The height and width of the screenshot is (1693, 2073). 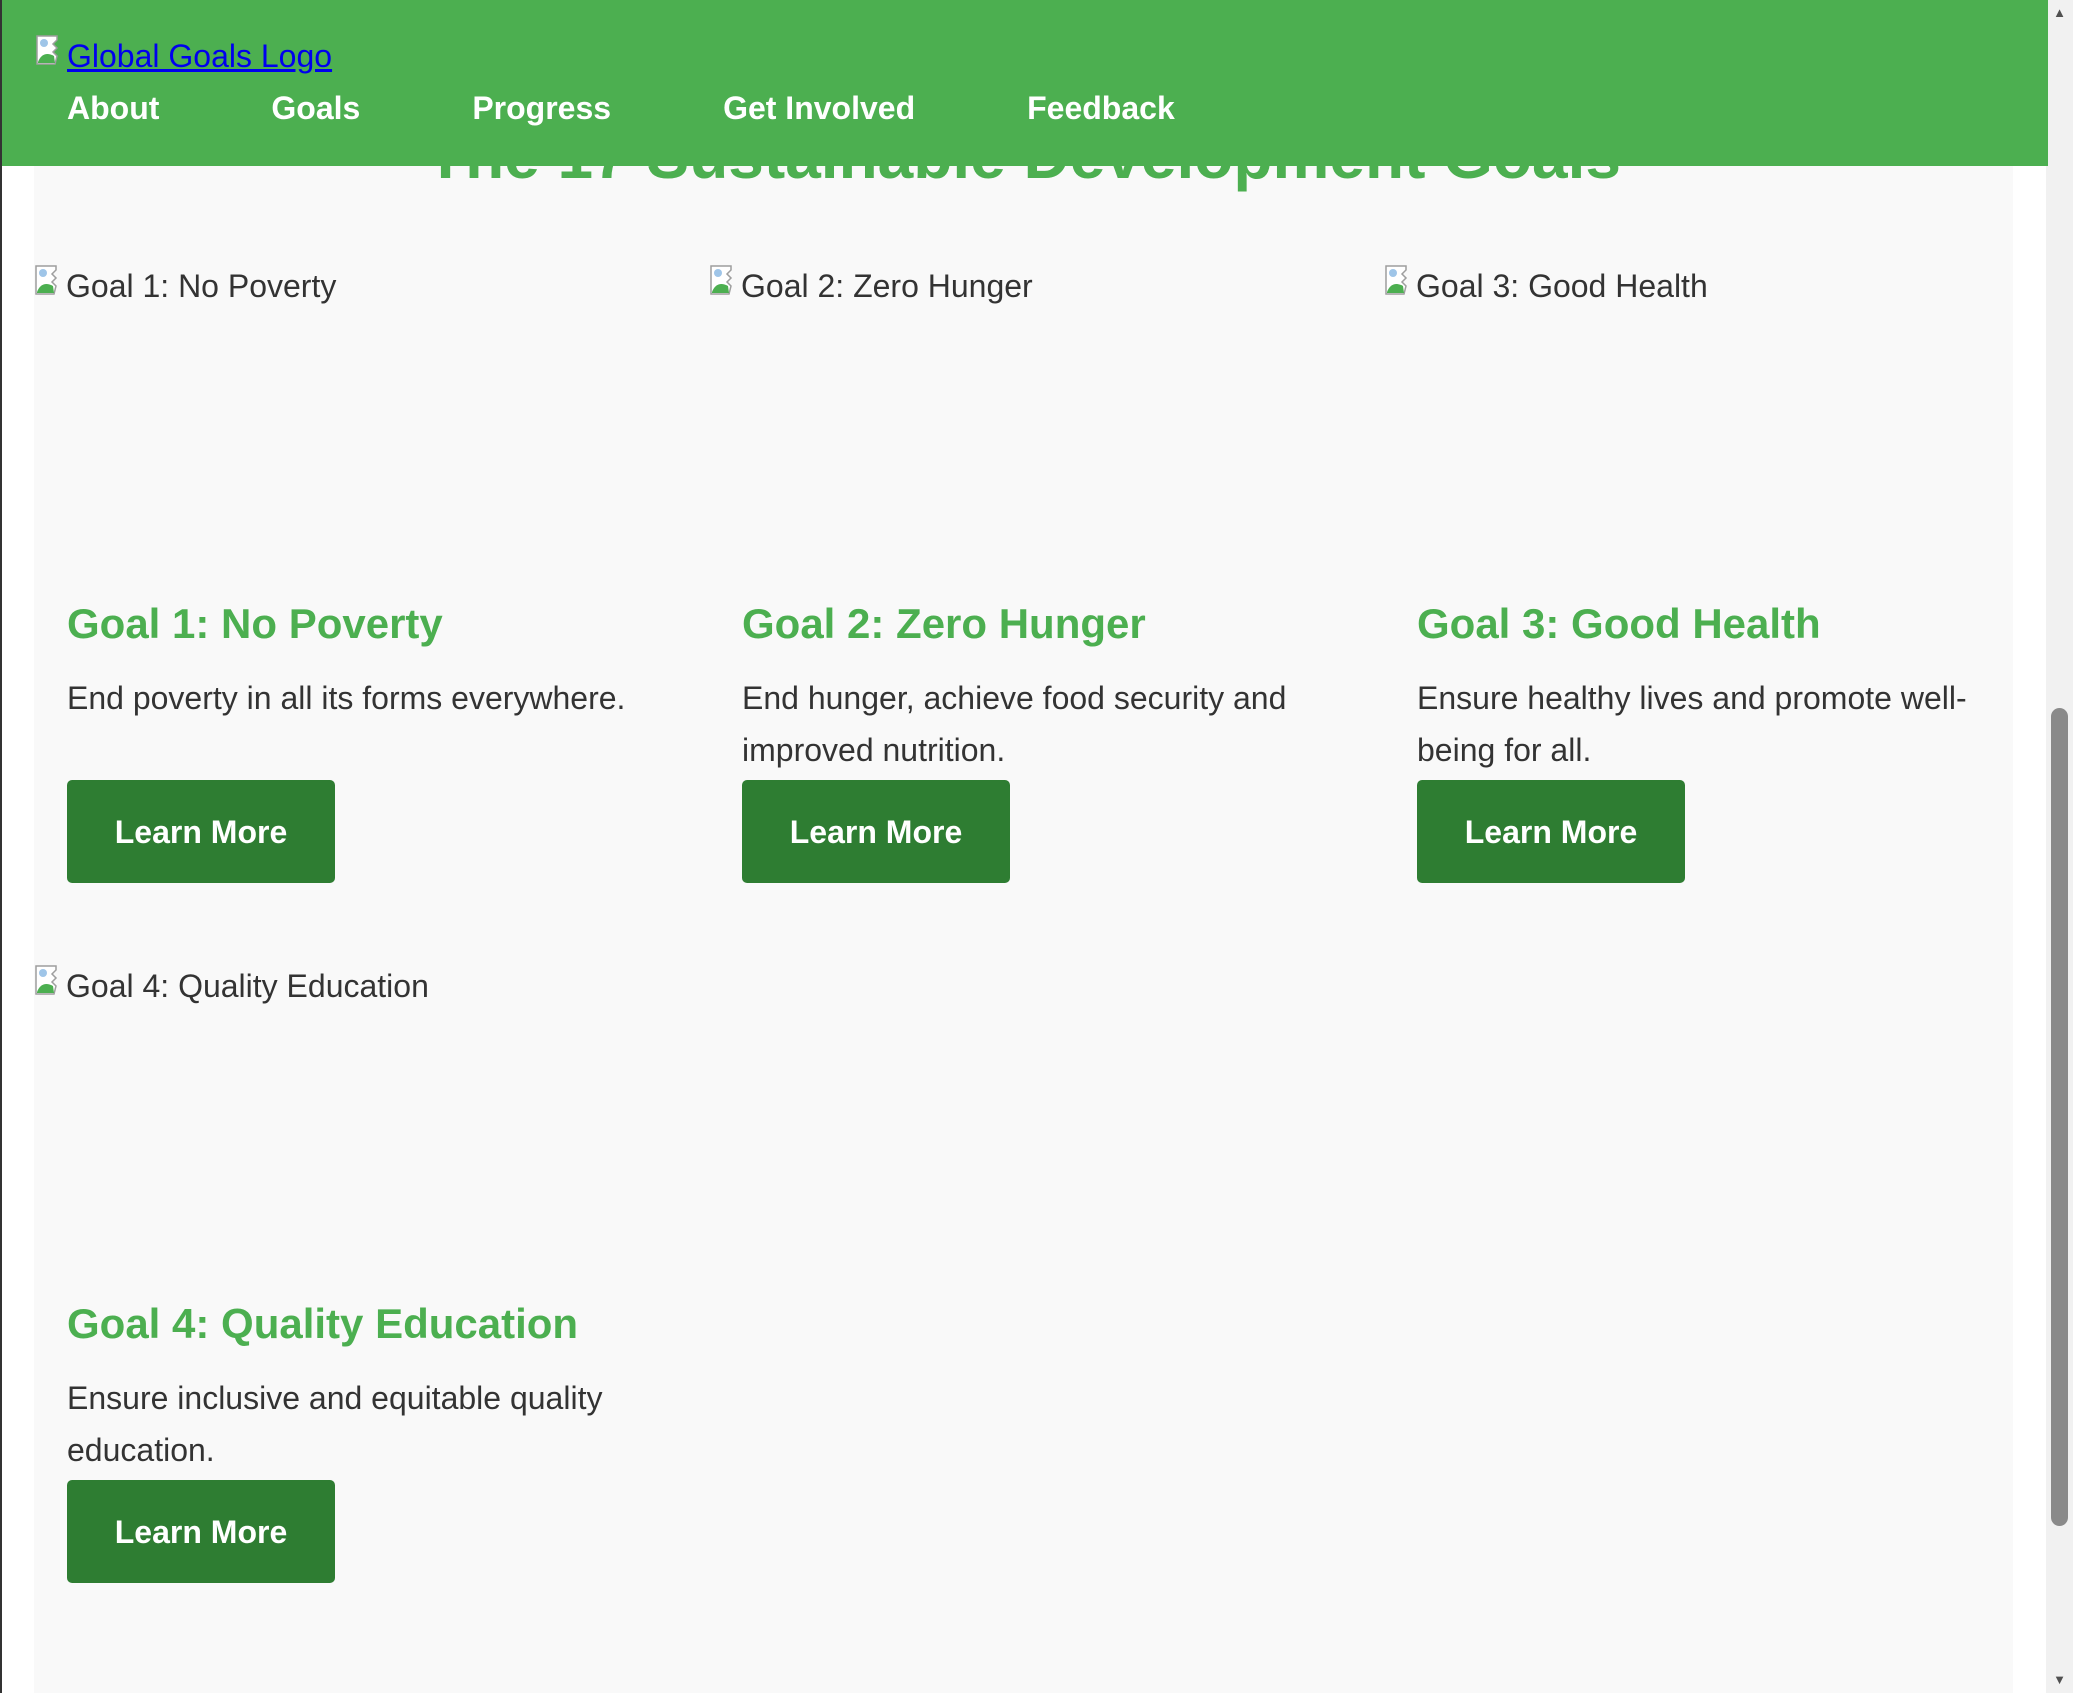 What do you see at coordinates (2059, 1680) in the screenshot?
I see `scroll-down-arrow-icon: ▼` at bounding box center [2059, 1680].